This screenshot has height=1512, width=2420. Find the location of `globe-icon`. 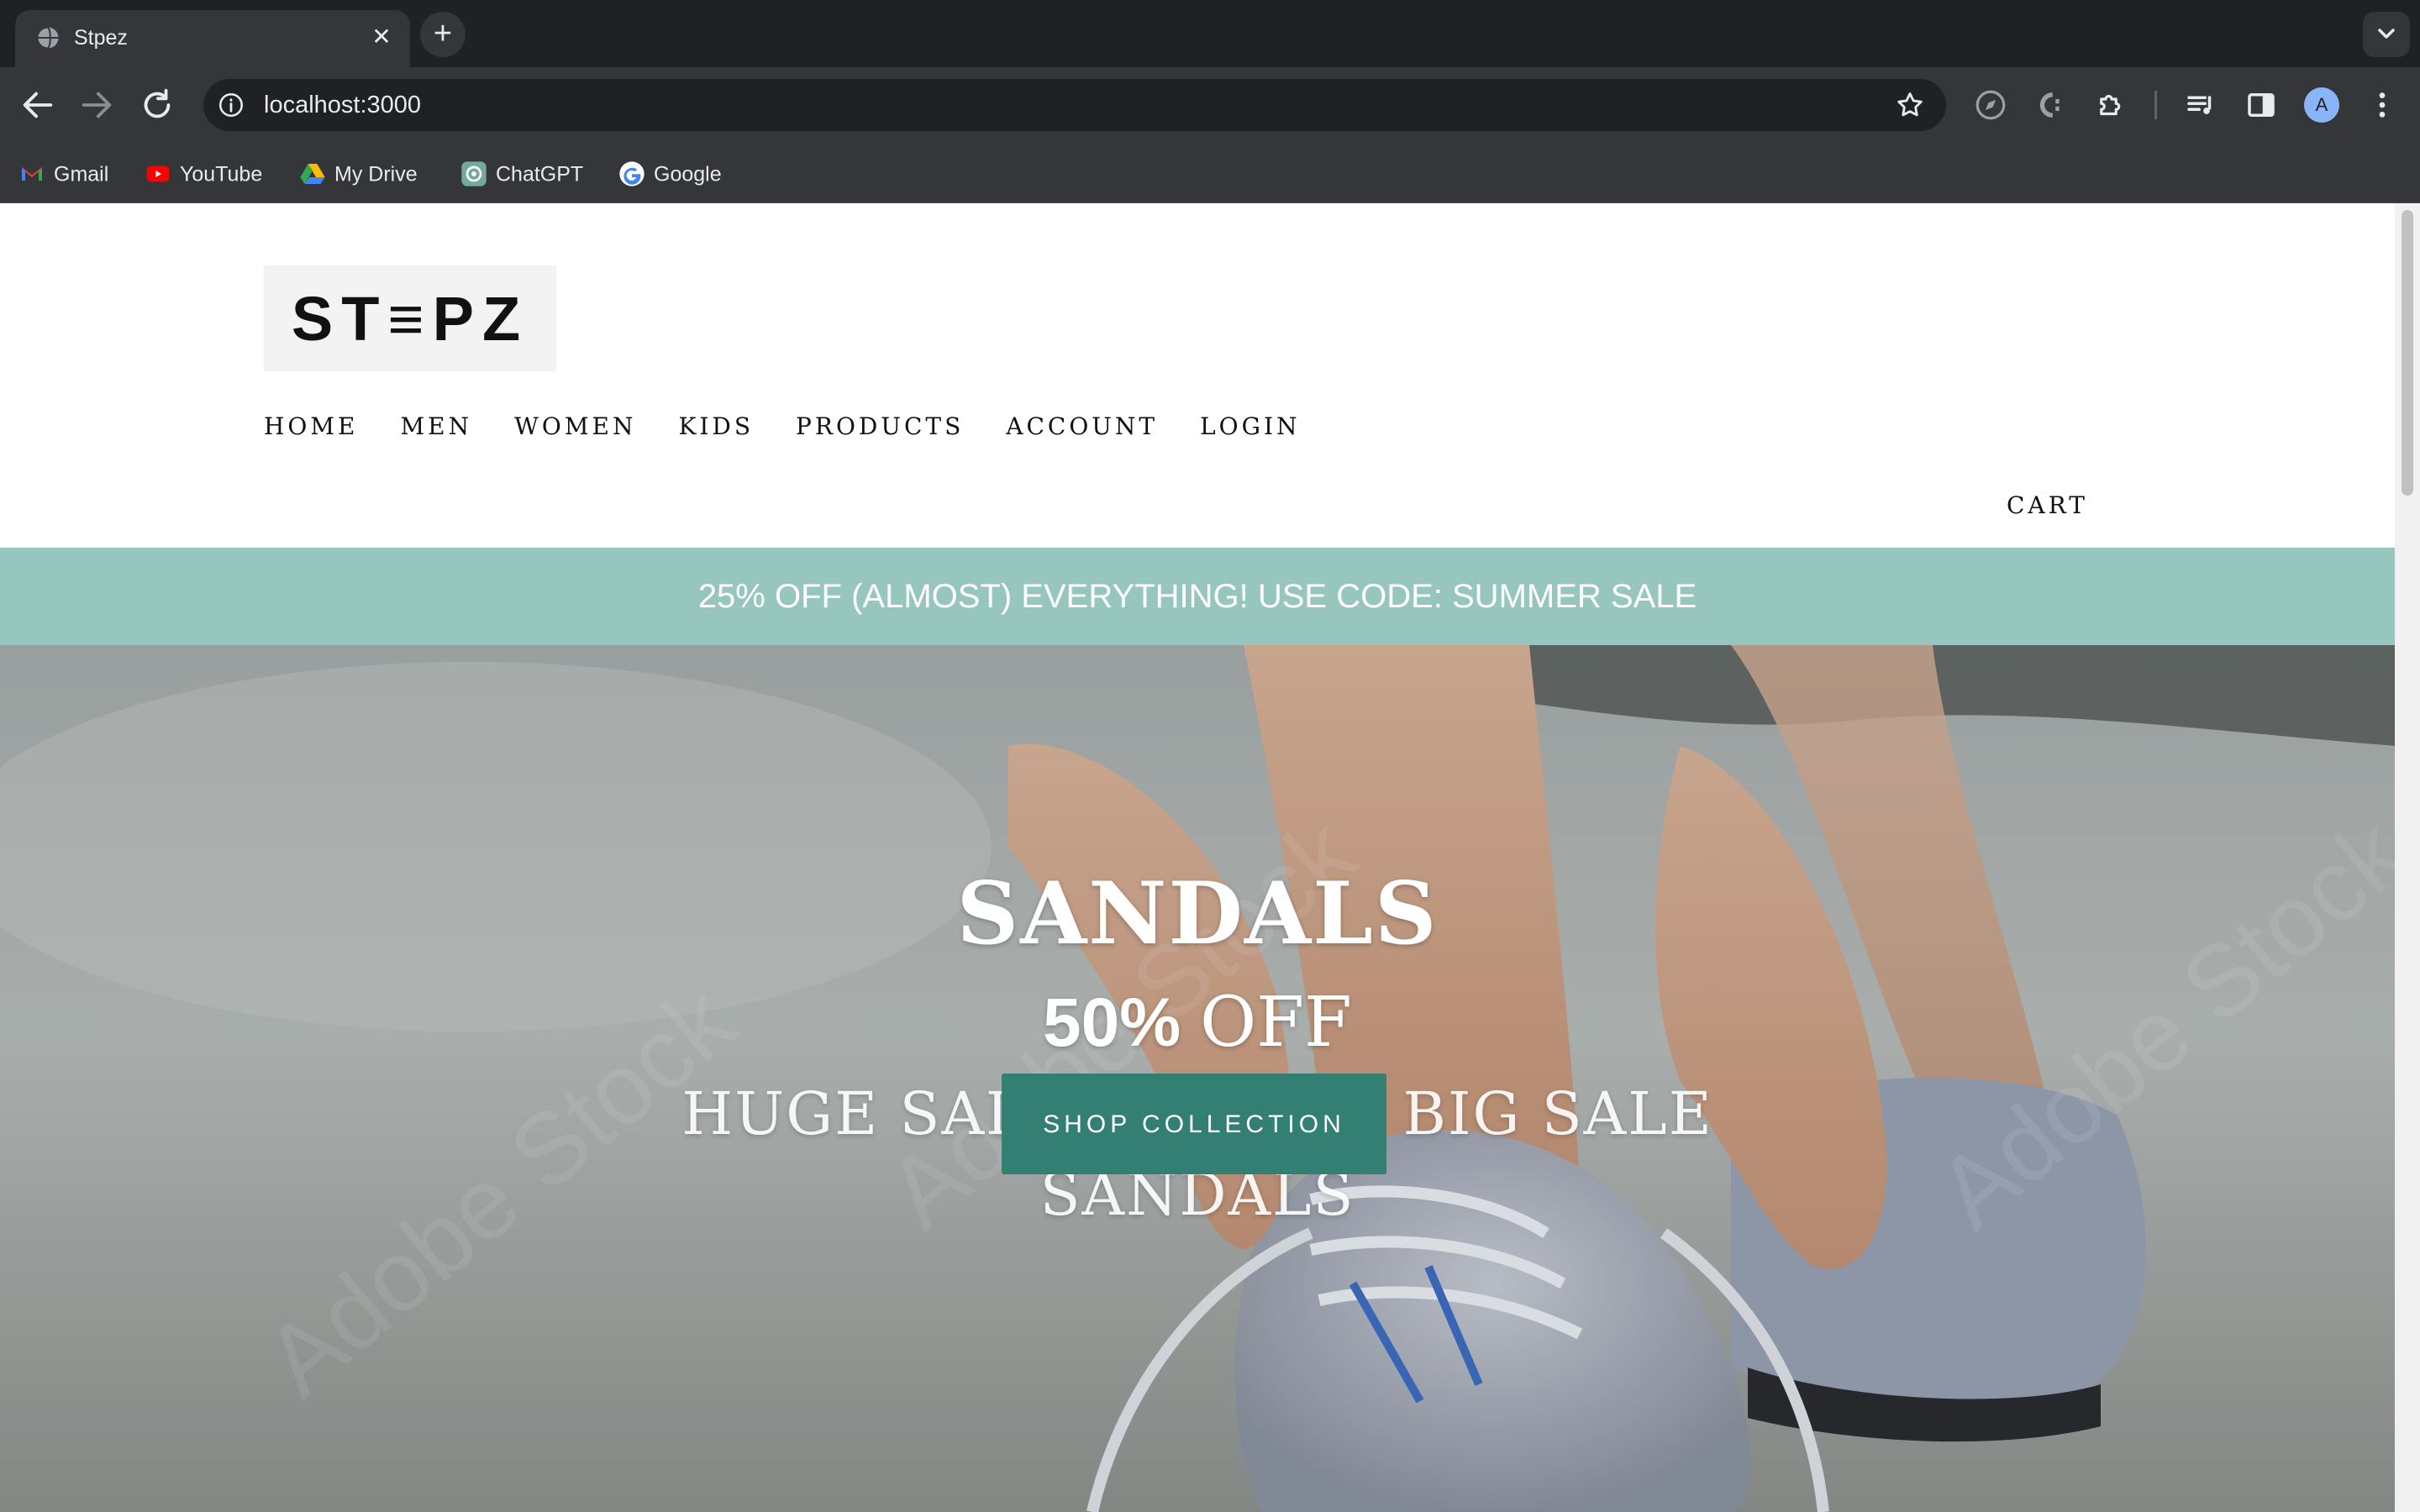

globe-icon is located at coordinates (47, 38).